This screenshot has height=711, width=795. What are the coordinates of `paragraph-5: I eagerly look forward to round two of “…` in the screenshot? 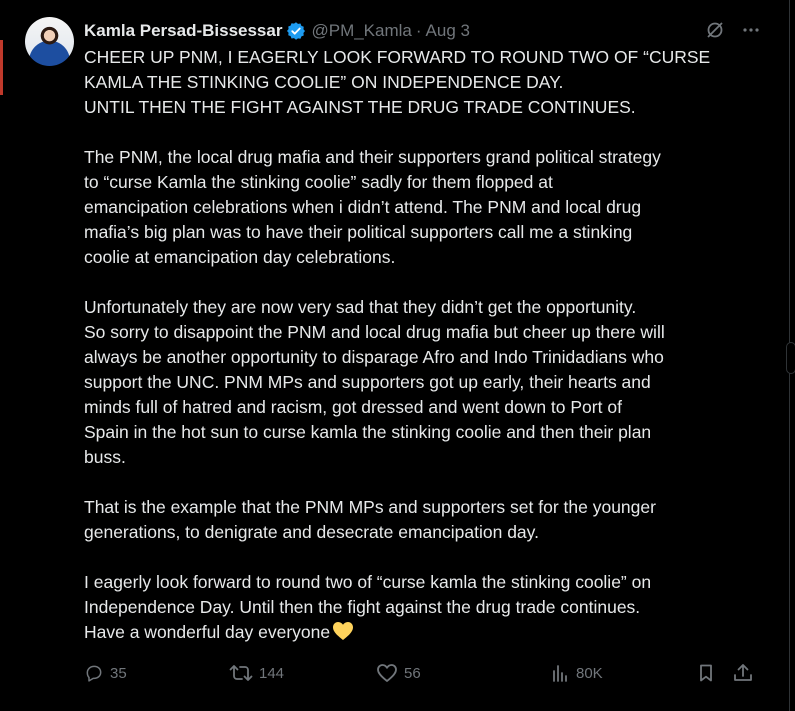 It's located at (368, 607).